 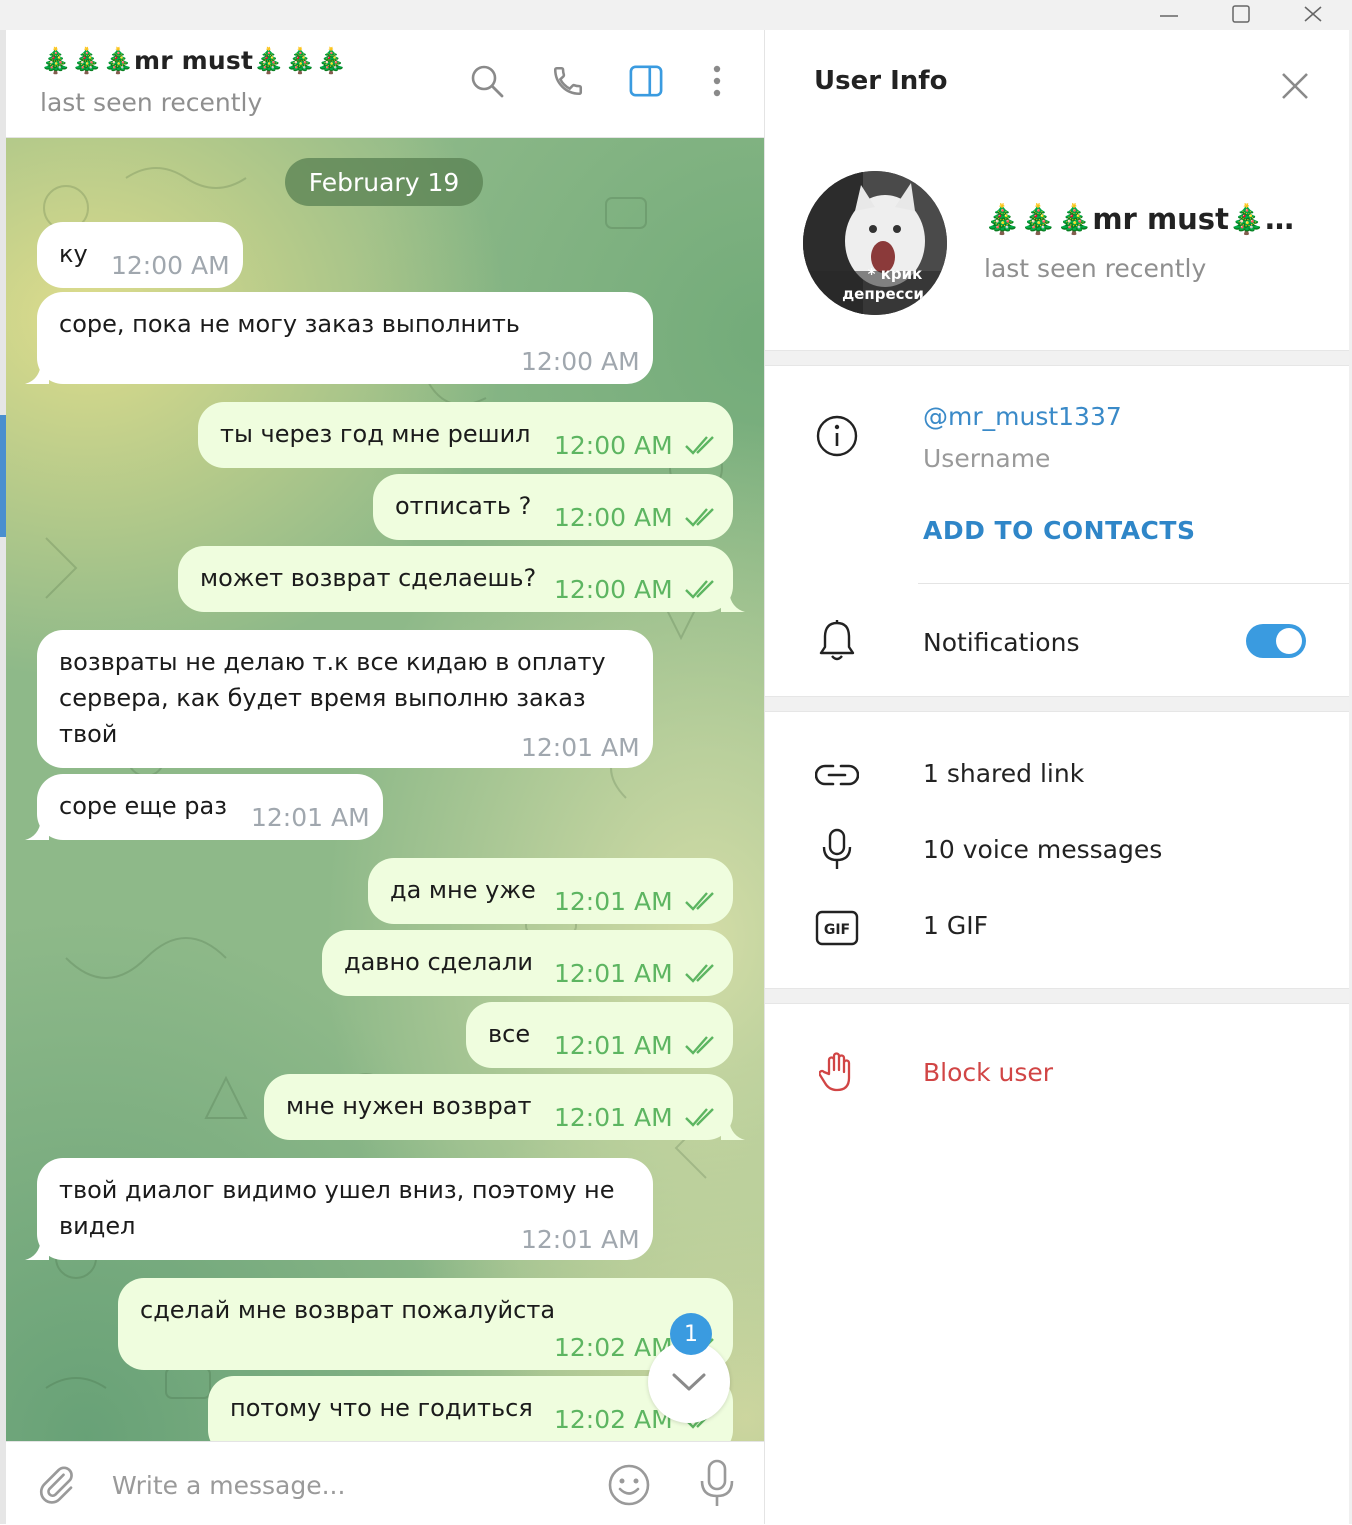 I want to click on link-icon, so click(x=837, y=775).